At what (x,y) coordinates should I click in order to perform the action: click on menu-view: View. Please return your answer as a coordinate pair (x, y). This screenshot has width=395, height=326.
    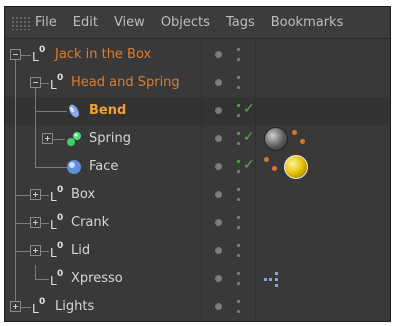
    Looking at the image, I should click on (129, 22).